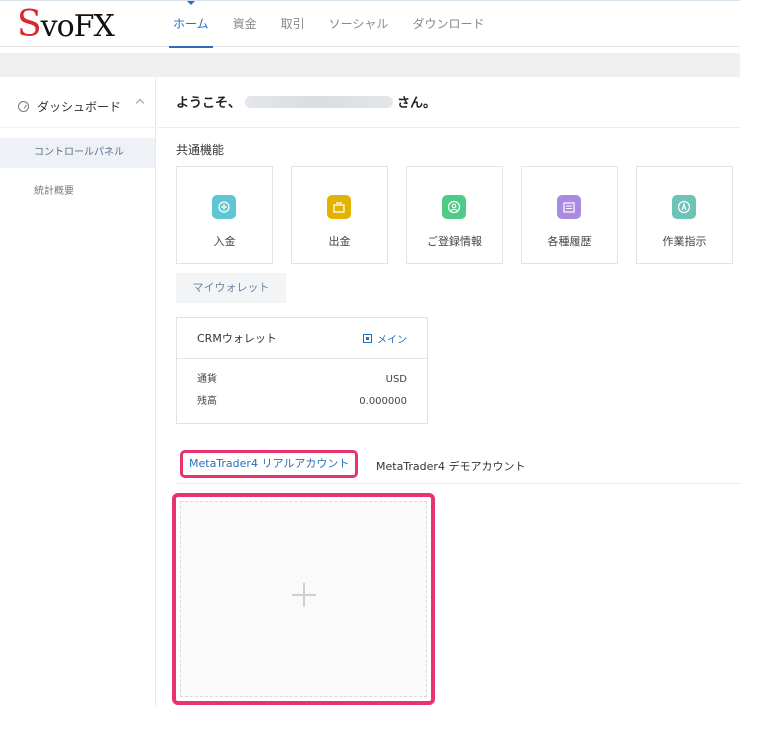  What do you see at coordinates (207, 401) in the screenshot?
I see `row-label: 残高` at bounding box center [207, 401].